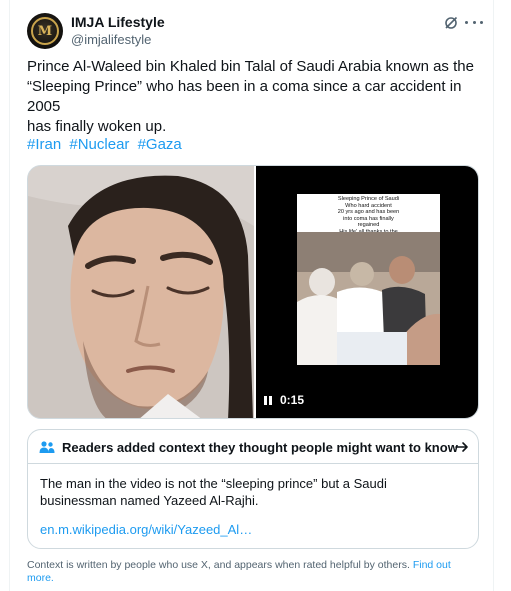 The width and height of the screenshot is (511, 591). Describe the element at coordinates (292, 400) in the screenshot. I see `video-time: 0:15` at that location.